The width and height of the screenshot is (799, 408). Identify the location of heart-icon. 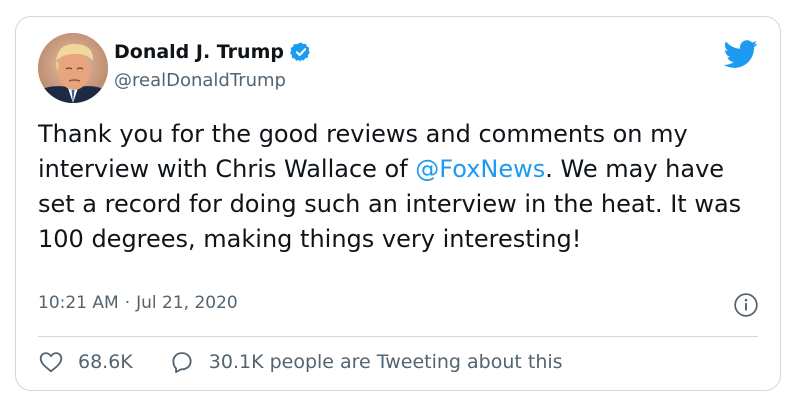
(51, 362).